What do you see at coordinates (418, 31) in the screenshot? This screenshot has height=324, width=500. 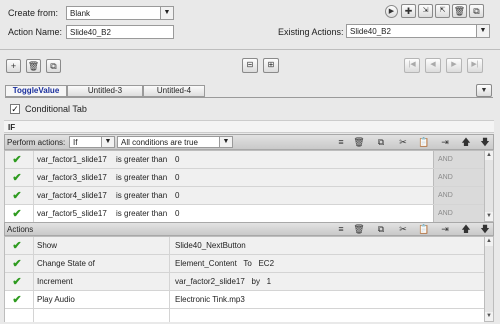 I see `existing-actions-select: Slide40_B2 ▼` at bounding box center [418, 31].